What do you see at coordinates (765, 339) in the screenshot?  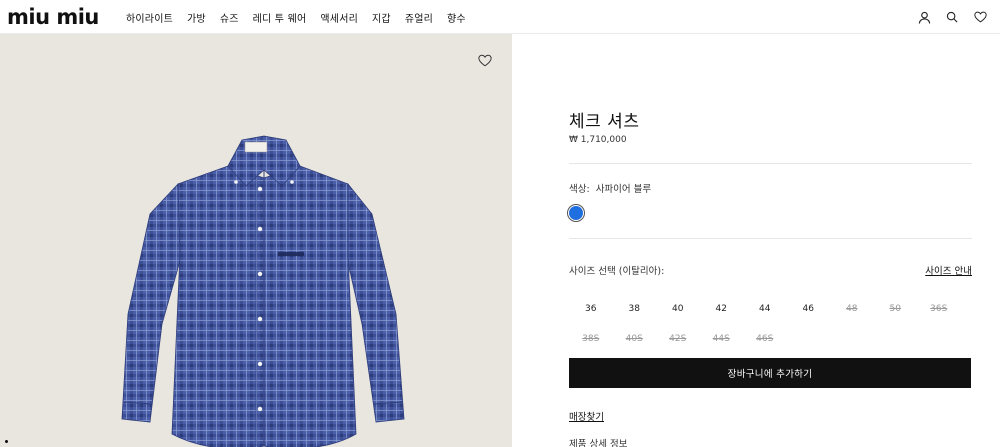 I see `size-option-46s: 46S` at bounding box center [765, 339].